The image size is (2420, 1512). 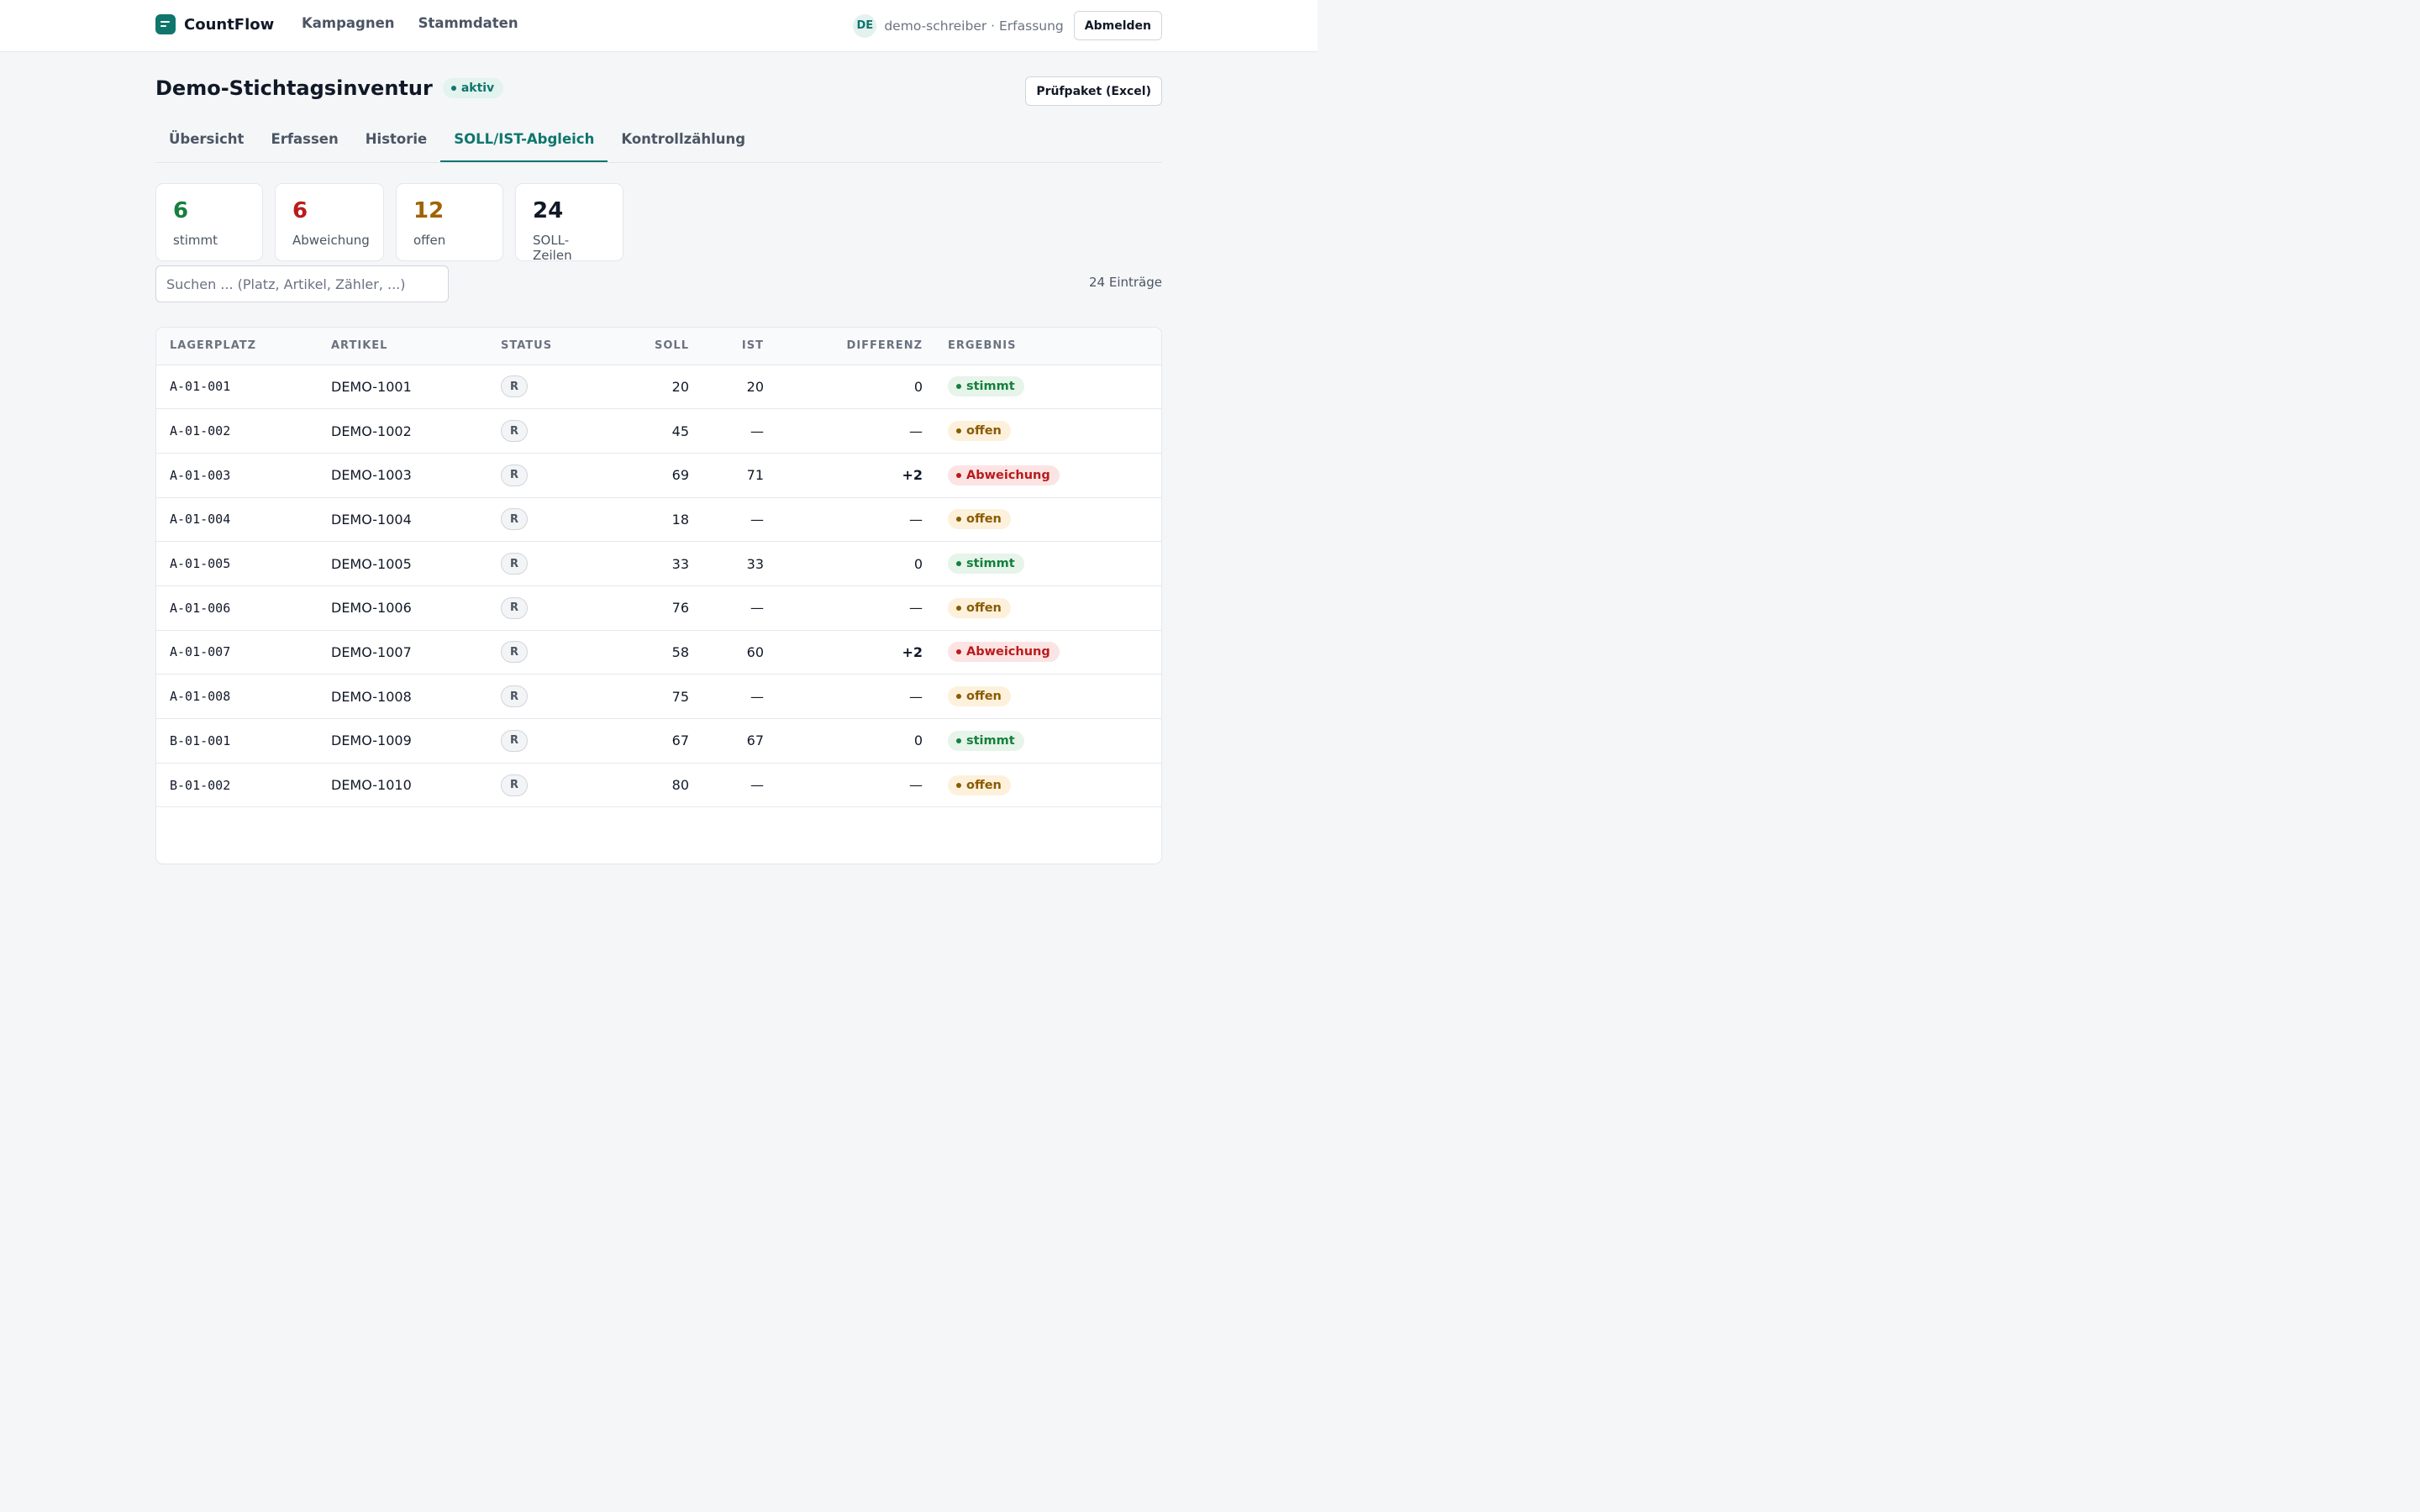 I want to click on table-row: A-01-004 DEMO-1004 R 18— — offen, so click(x=658, y=520).